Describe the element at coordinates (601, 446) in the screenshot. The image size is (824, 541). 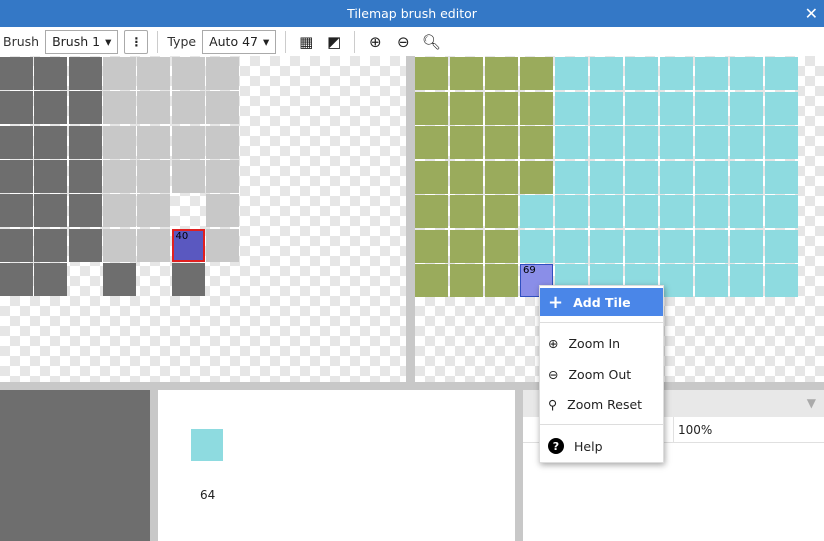
I see `menu-item-help: ? Help` at that location.